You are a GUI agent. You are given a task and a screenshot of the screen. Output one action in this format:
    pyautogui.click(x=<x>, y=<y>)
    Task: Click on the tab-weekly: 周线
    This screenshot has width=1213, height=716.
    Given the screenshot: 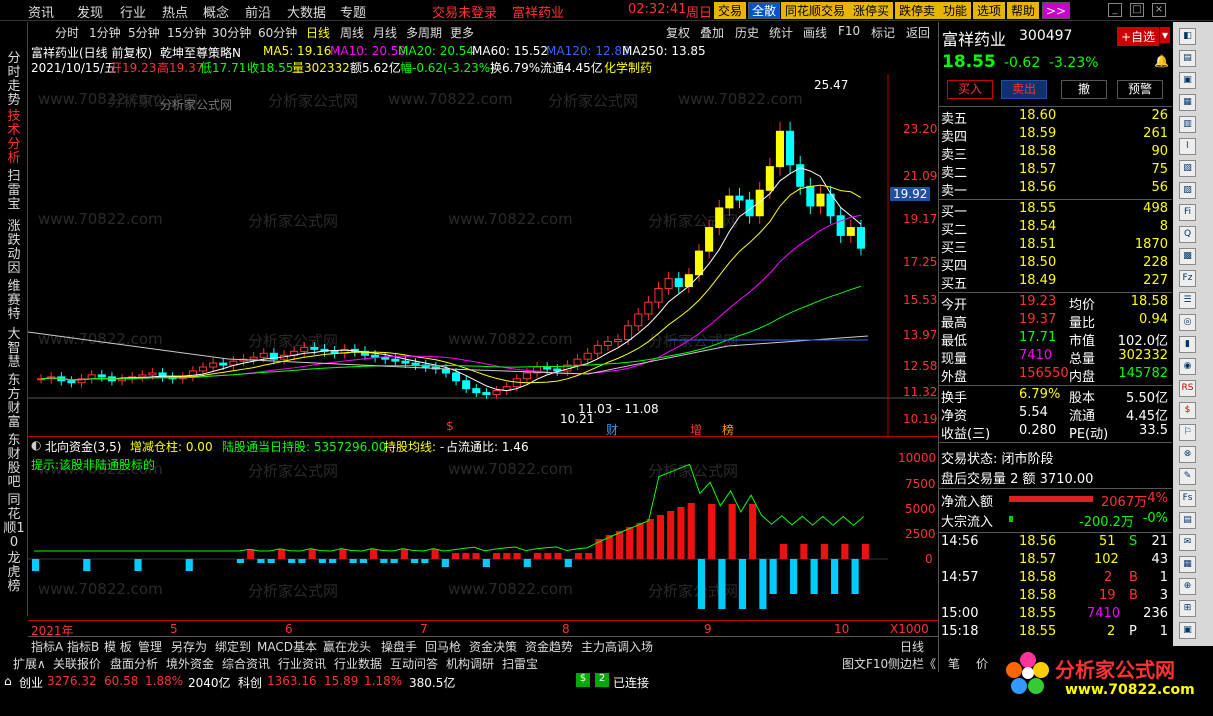 What is the action you would take?
    pyautogui.click(x=352, y=32)
    